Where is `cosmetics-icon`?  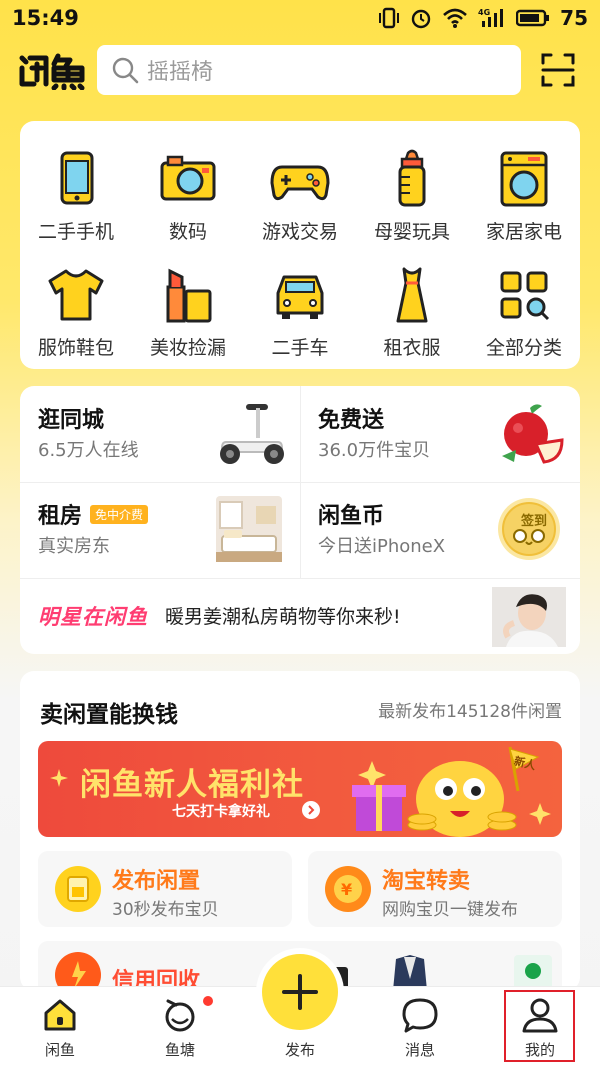
cosmetics-icon is located at coordinates (189, 295).